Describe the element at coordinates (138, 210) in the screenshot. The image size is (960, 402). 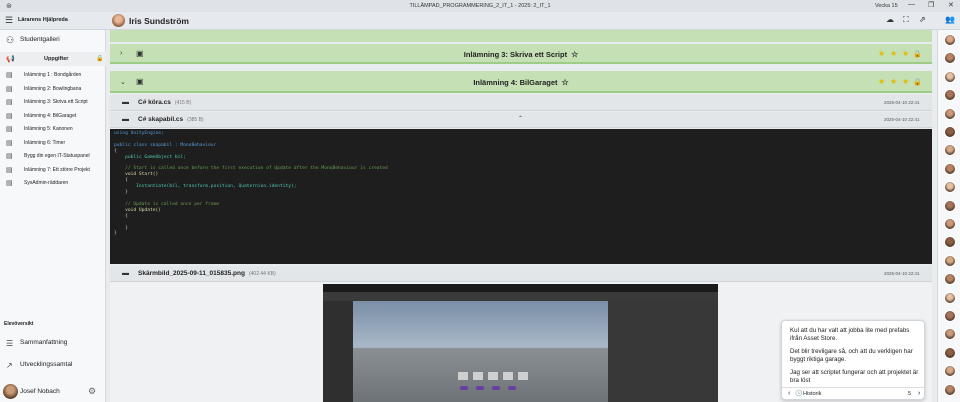
I see `code-line: void Update()` at that location.